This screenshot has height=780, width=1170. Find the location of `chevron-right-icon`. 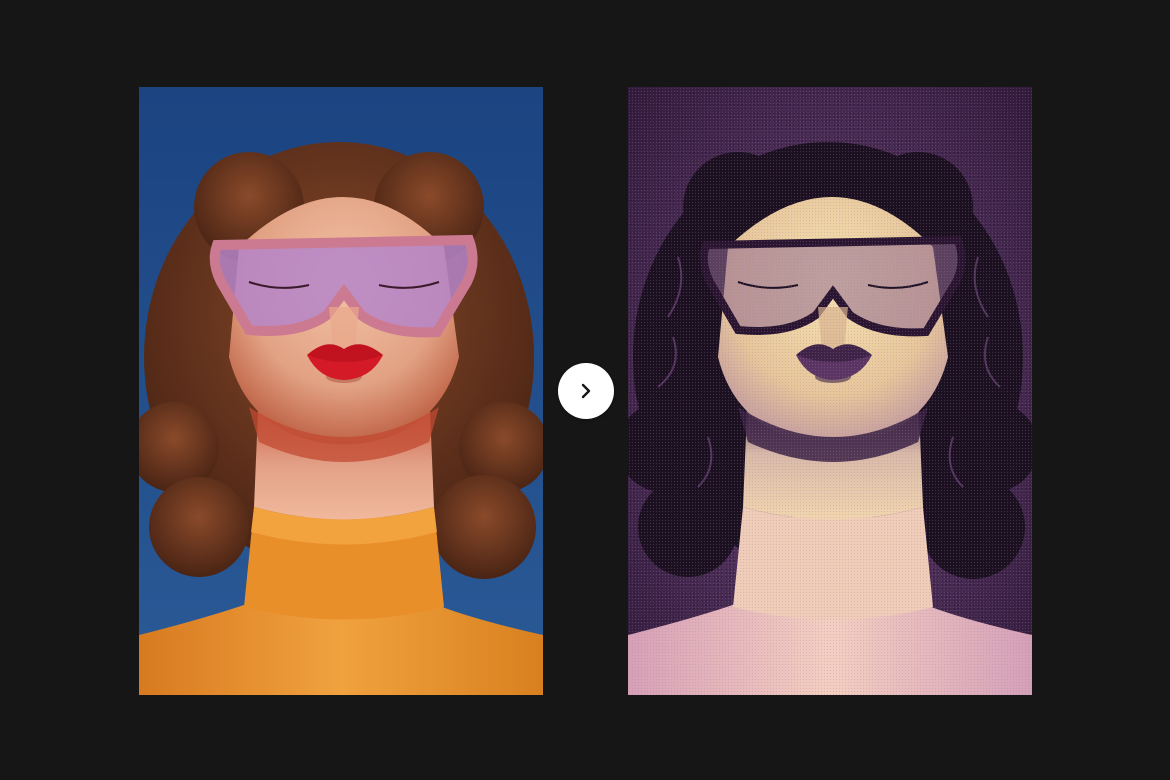

chevron-right-icon is located at coordinates (586, 391).